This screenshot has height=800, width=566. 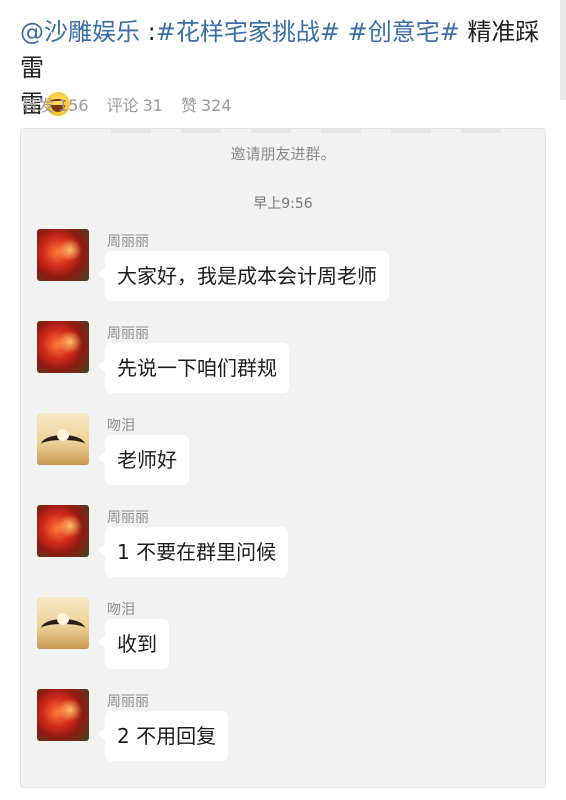 I want to click on mention-link: @沙雕娱乐, so click(x=80, y=32).